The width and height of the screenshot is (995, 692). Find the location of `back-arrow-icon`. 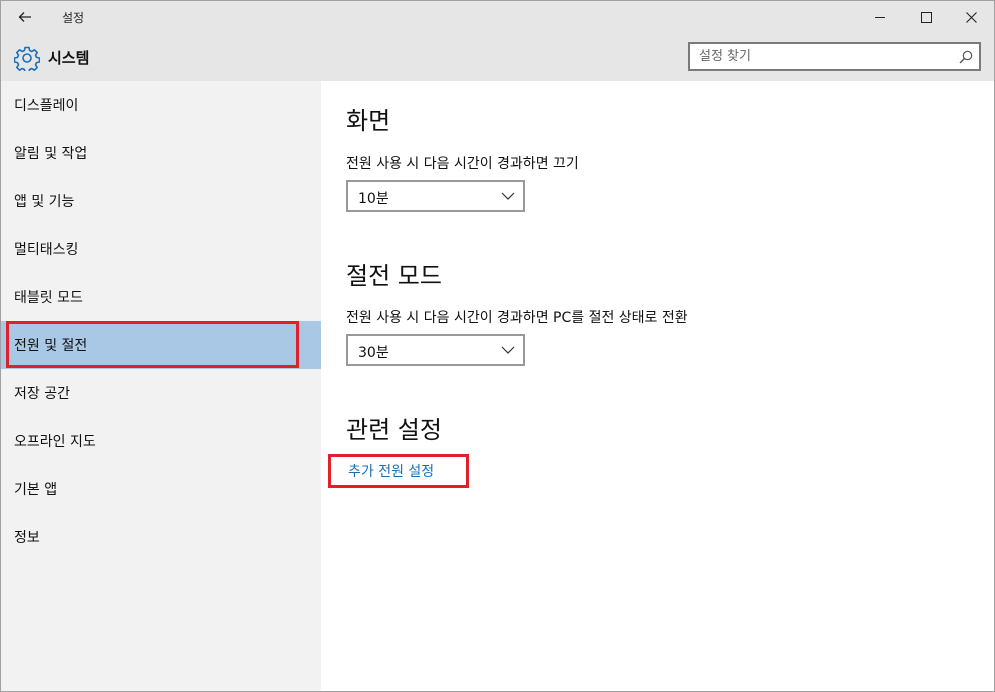

back-arrow-icon is located at coordinates (24, 17).